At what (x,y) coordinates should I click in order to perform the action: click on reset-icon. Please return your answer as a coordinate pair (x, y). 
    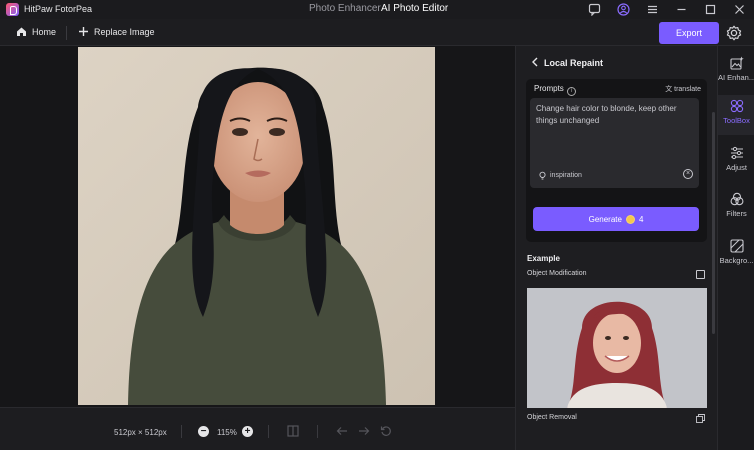
    Looking at the image, I should click on (386, 432).